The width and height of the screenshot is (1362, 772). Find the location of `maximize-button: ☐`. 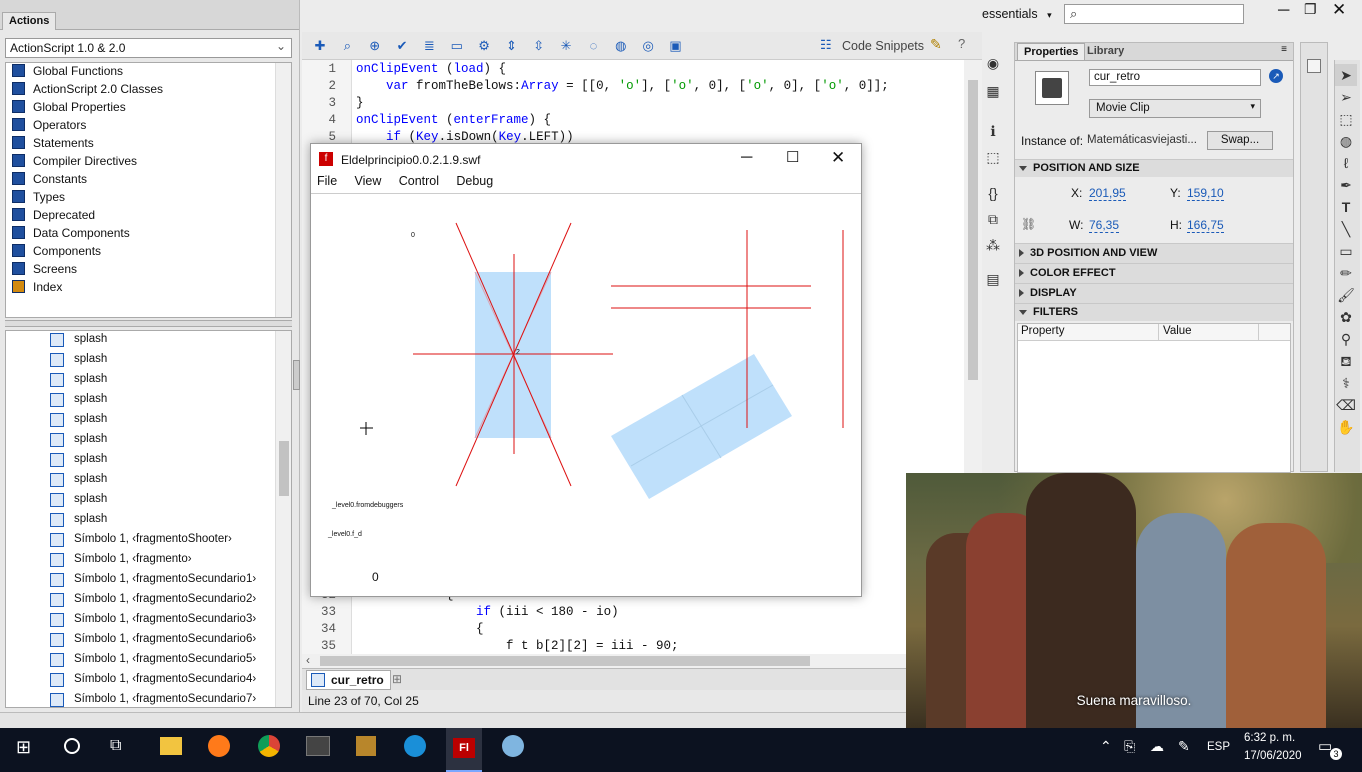

maximize-button: ☐ is located at coordinates (792, 157).